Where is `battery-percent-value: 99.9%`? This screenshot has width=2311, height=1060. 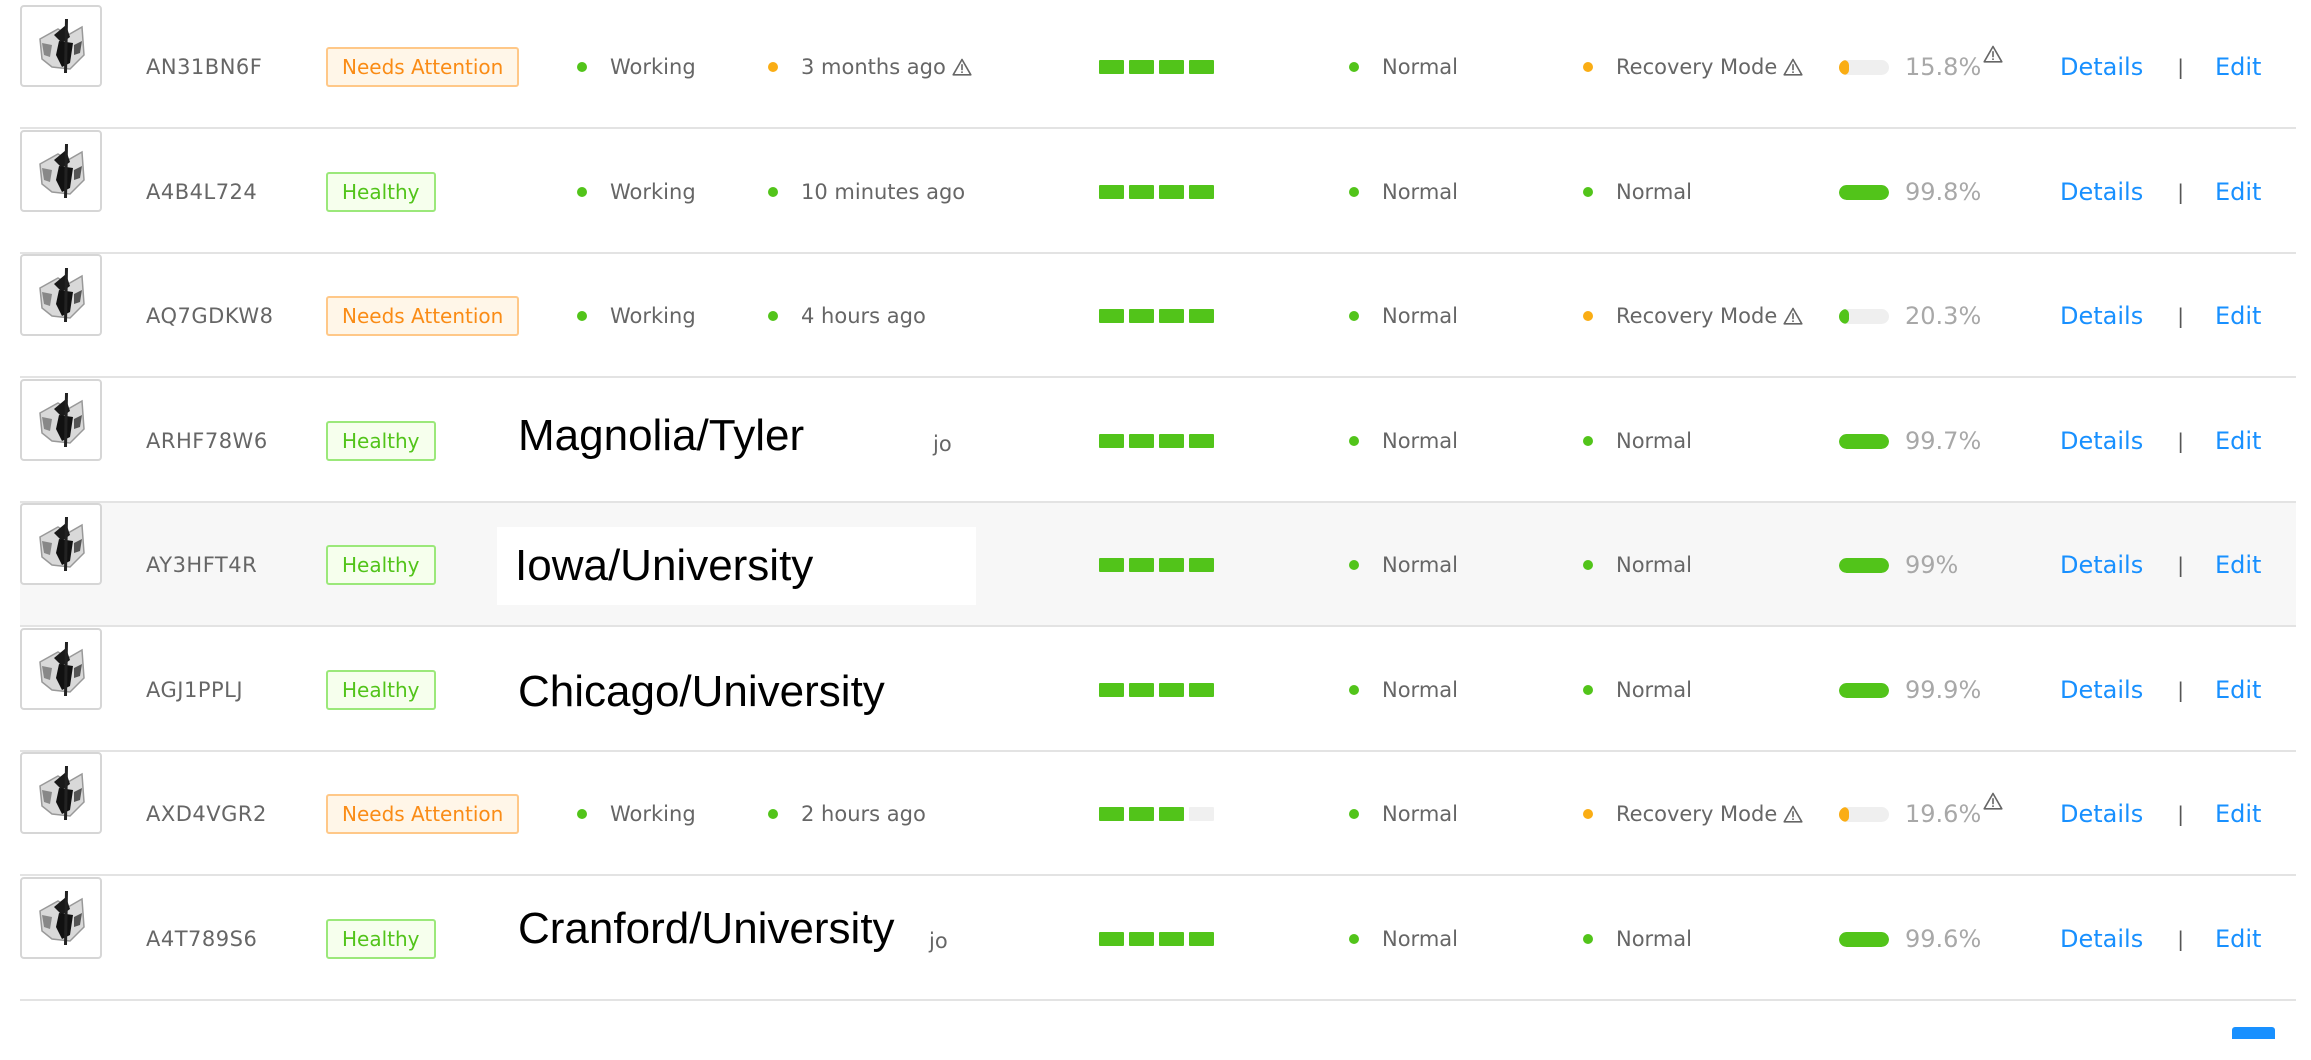
battery-percent-value: 99.9% is located at coordinates (1943, 690).